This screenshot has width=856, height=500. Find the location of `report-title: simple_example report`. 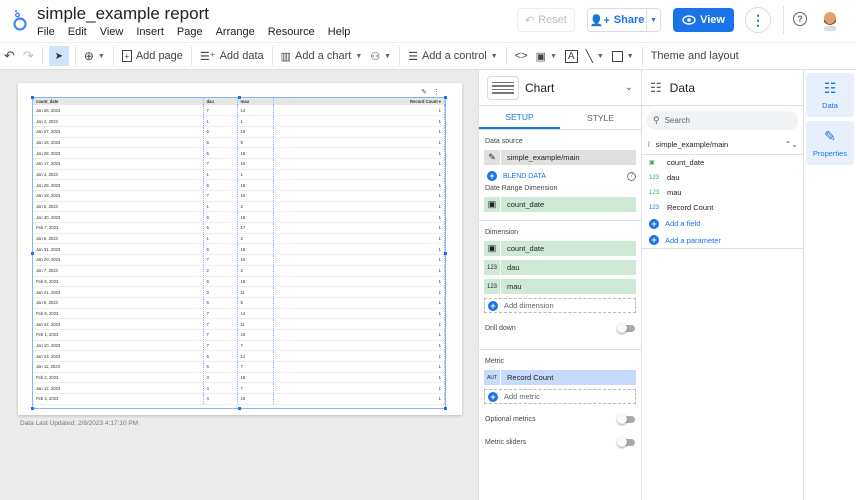

report-title: simple_example report is located at coordinates (123, 14).